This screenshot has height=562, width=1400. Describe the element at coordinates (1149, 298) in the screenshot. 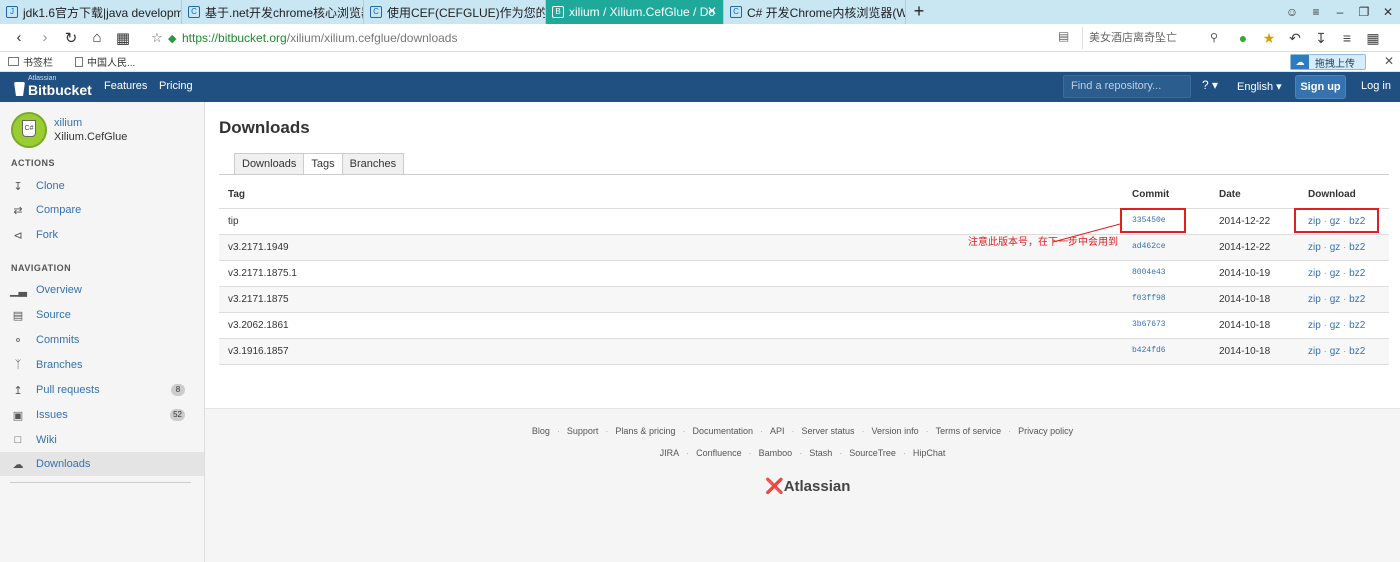

I see `commit-link: f03ff98` at that location.